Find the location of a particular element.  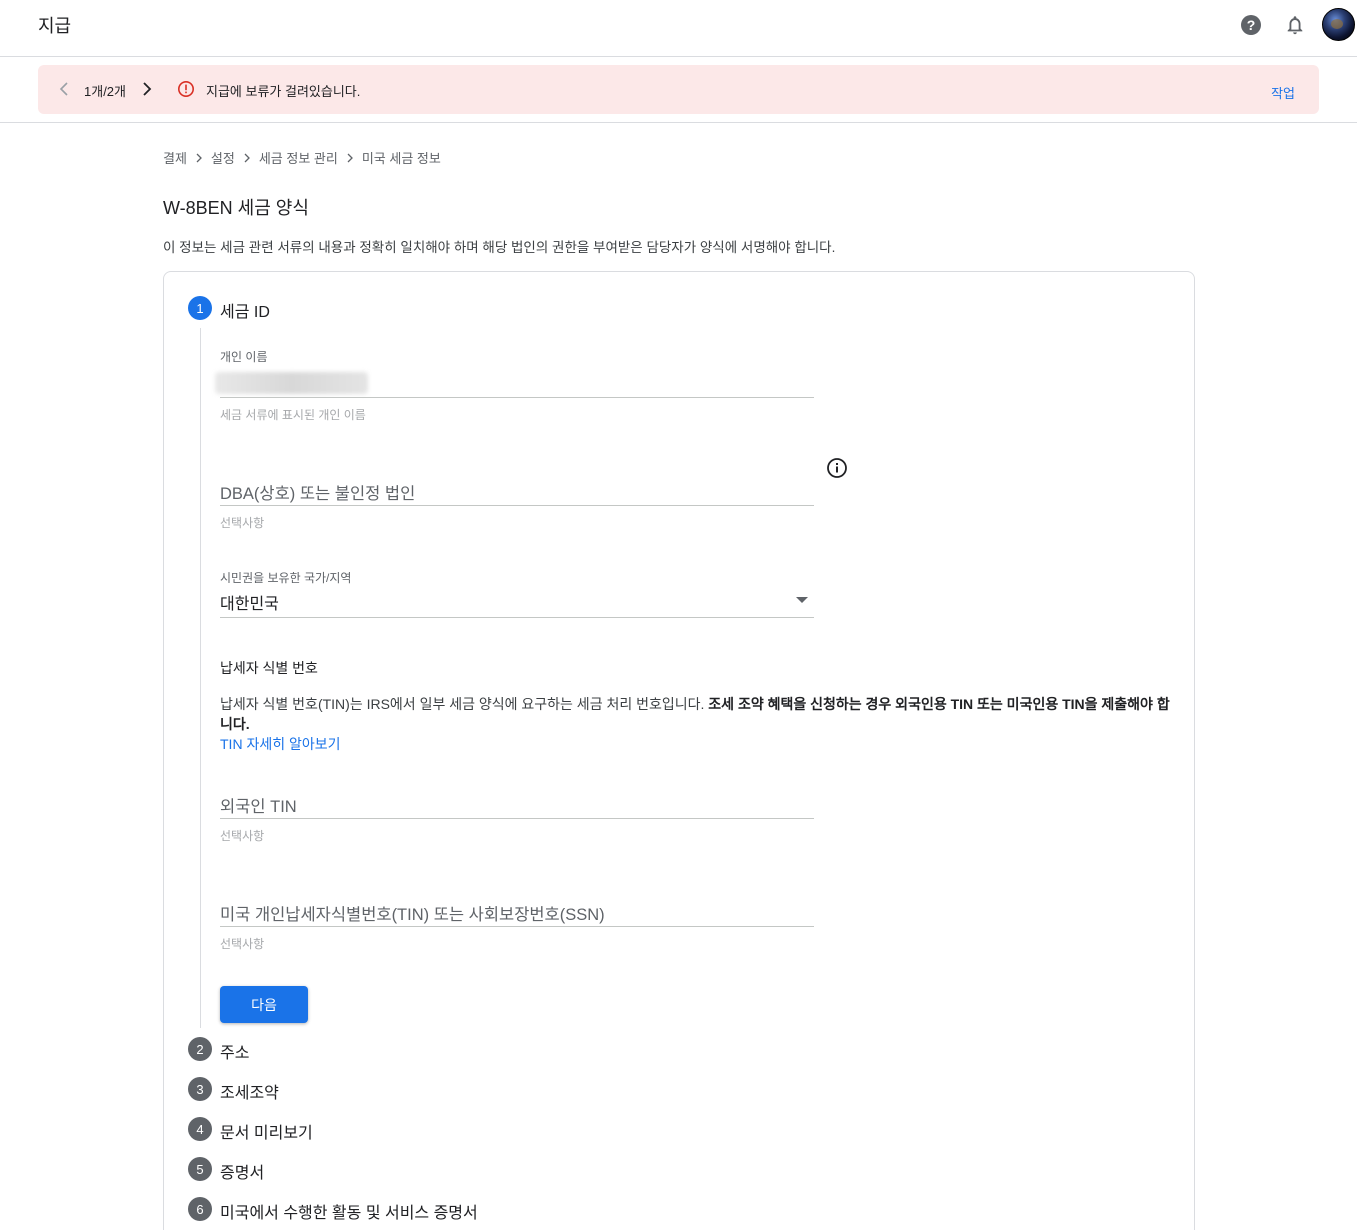

step-number: 4 is located at coordinates (200, 1129).